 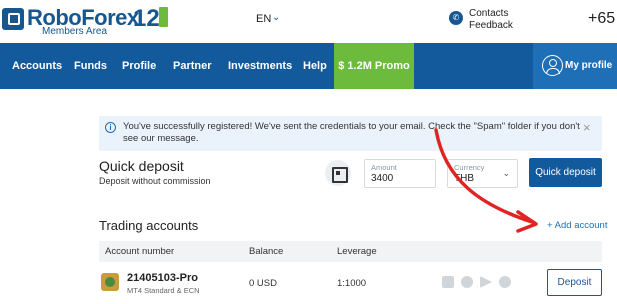 What do you see at coordinates (139, 66) in the screenshot?
I see `nav-profile: Profile` at bounding box center [139, 66].